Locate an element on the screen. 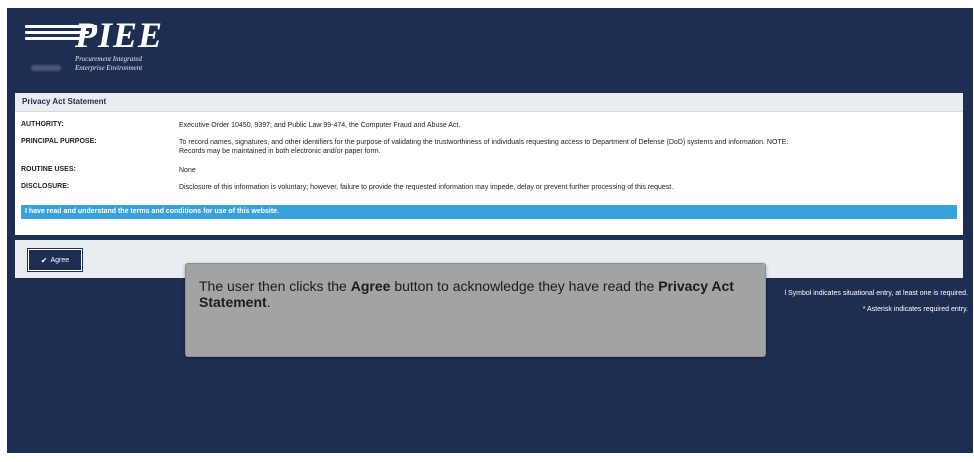  row-label: PRINCIPAL PURPOSE: is located at coordinates (59, 141).